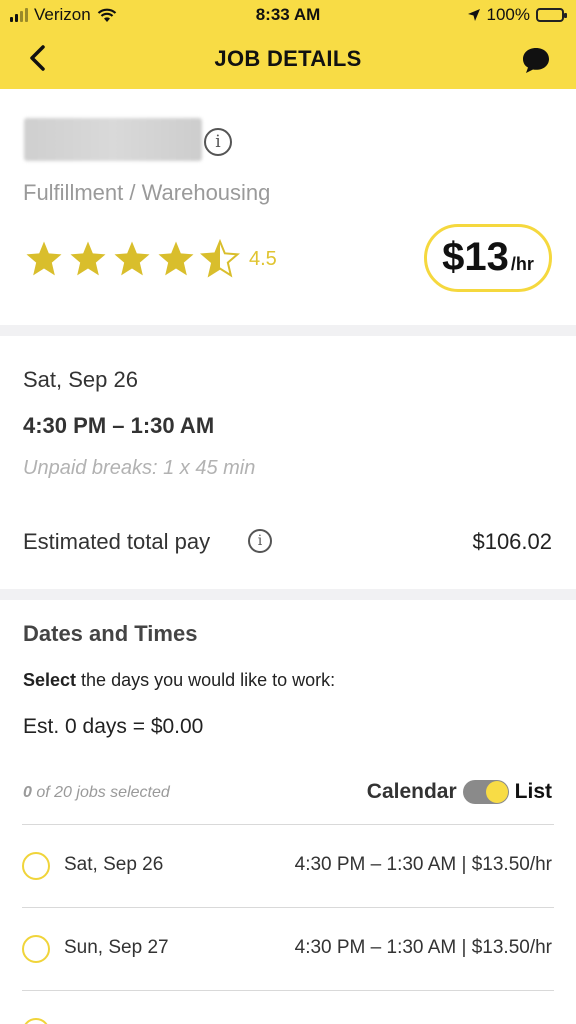 Image resolution: width=576 pixels, height=1024 pixels. Describe the element at coordinates (139, 468) in the screenshot. I see `unpaid-breaks: Unpaid breaks: 1 x 45 min` at that location.